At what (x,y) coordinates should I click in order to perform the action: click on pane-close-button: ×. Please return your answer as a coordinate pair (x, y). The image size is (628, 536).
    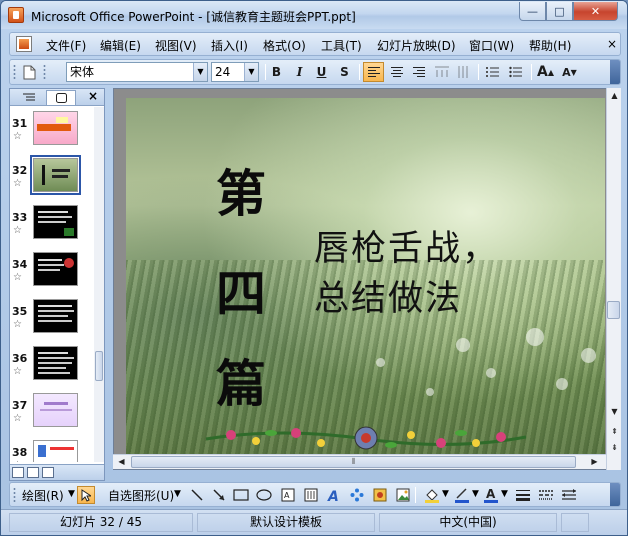
    Looking at the image, I should click on (93, 96).